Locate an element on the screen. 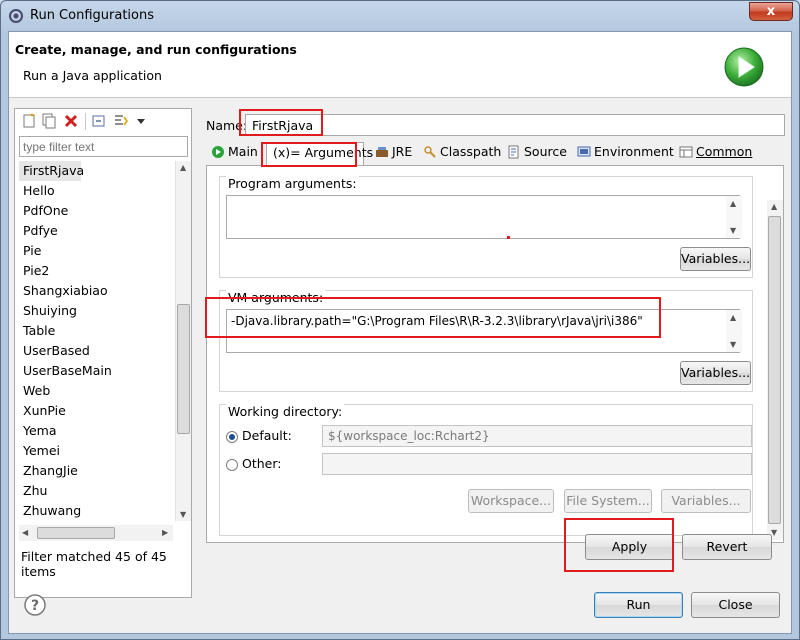 The height and width of the screenshot is (640, 800). list-vertical-scrollbar: ▲ ▼ is located at coordinates (183, 341).